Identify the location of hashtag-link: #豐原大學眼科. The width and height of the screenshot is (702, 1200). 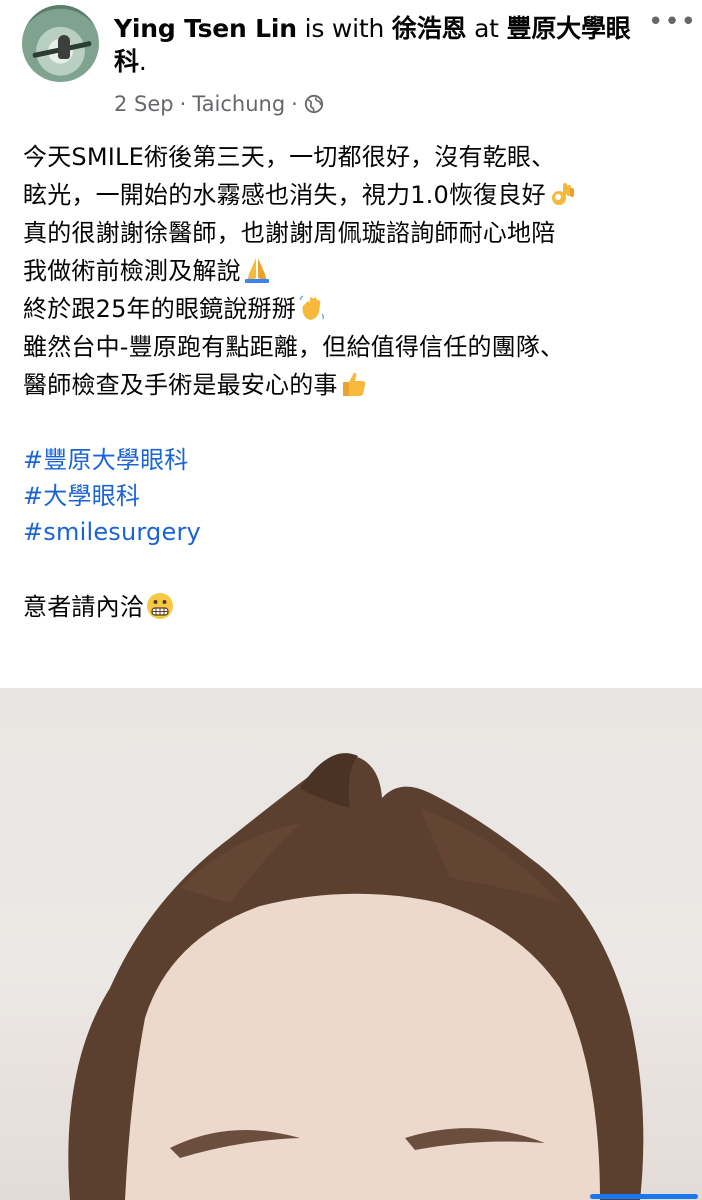
(353, 460).